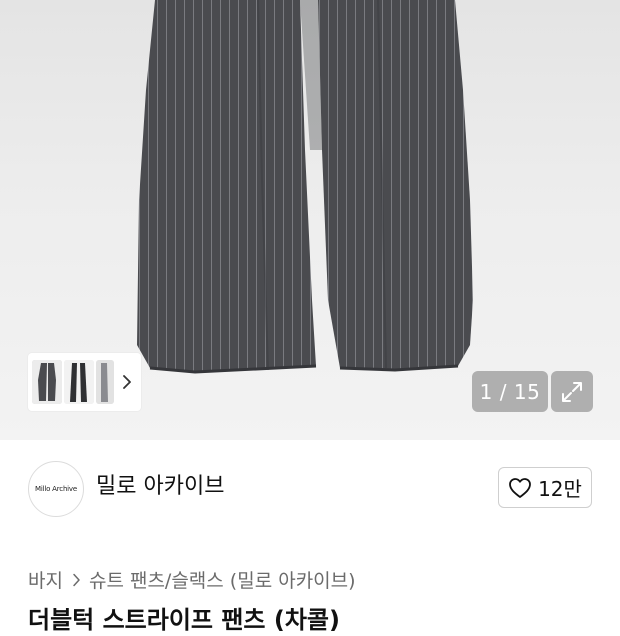 The height and width of the screenshot is (636, 620). What do you see at coordinates (160, 487) in the screenshot?
I see `seller-name: 밀로 아카이브` at bounding box center [160, 487].